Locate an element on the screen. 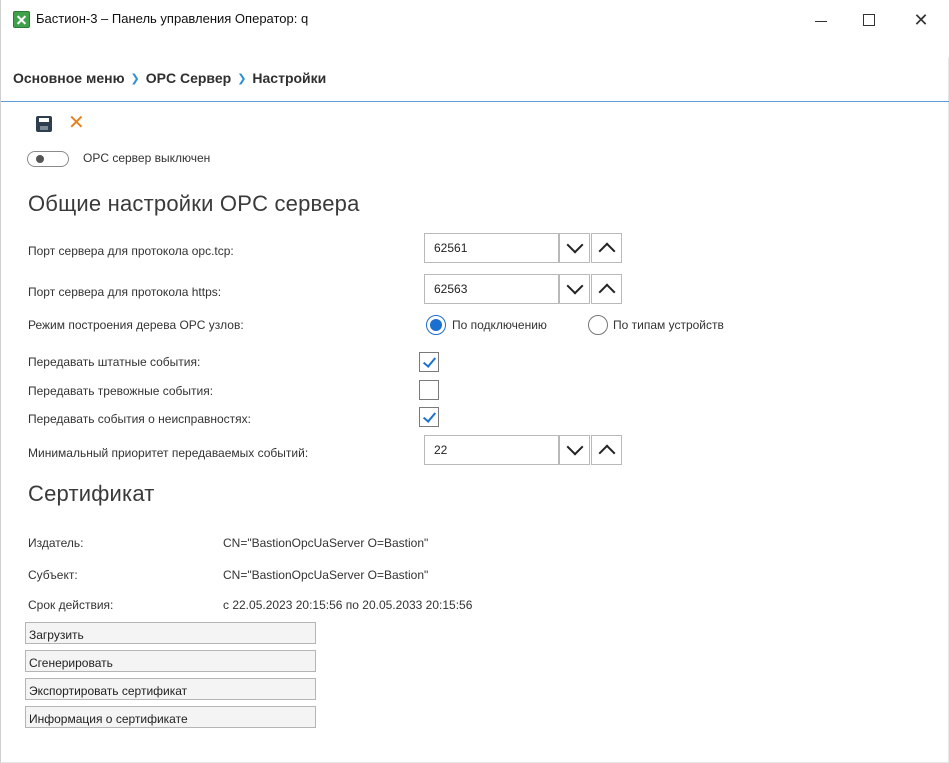 The height and width of the screenshot is (763, 949). min-priority-increment-button is located at coordinates (606, 450).